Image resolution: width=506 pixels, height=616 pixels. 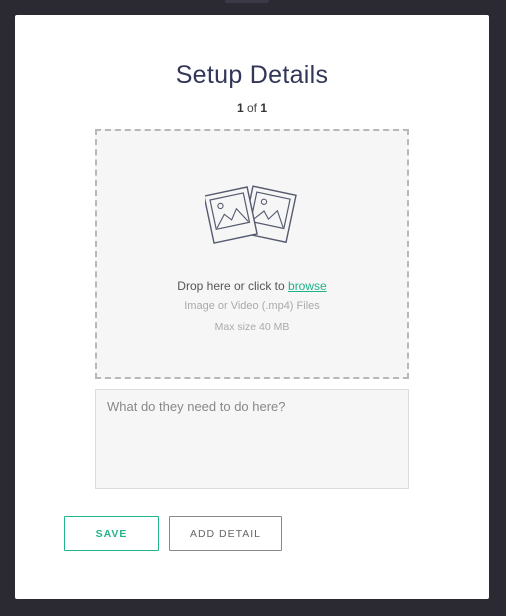 What do you see at coordinates (252, 327) in the screenshot?
I see `max-size-hint: Max size 40 MB` at bounding box center [252, 327].